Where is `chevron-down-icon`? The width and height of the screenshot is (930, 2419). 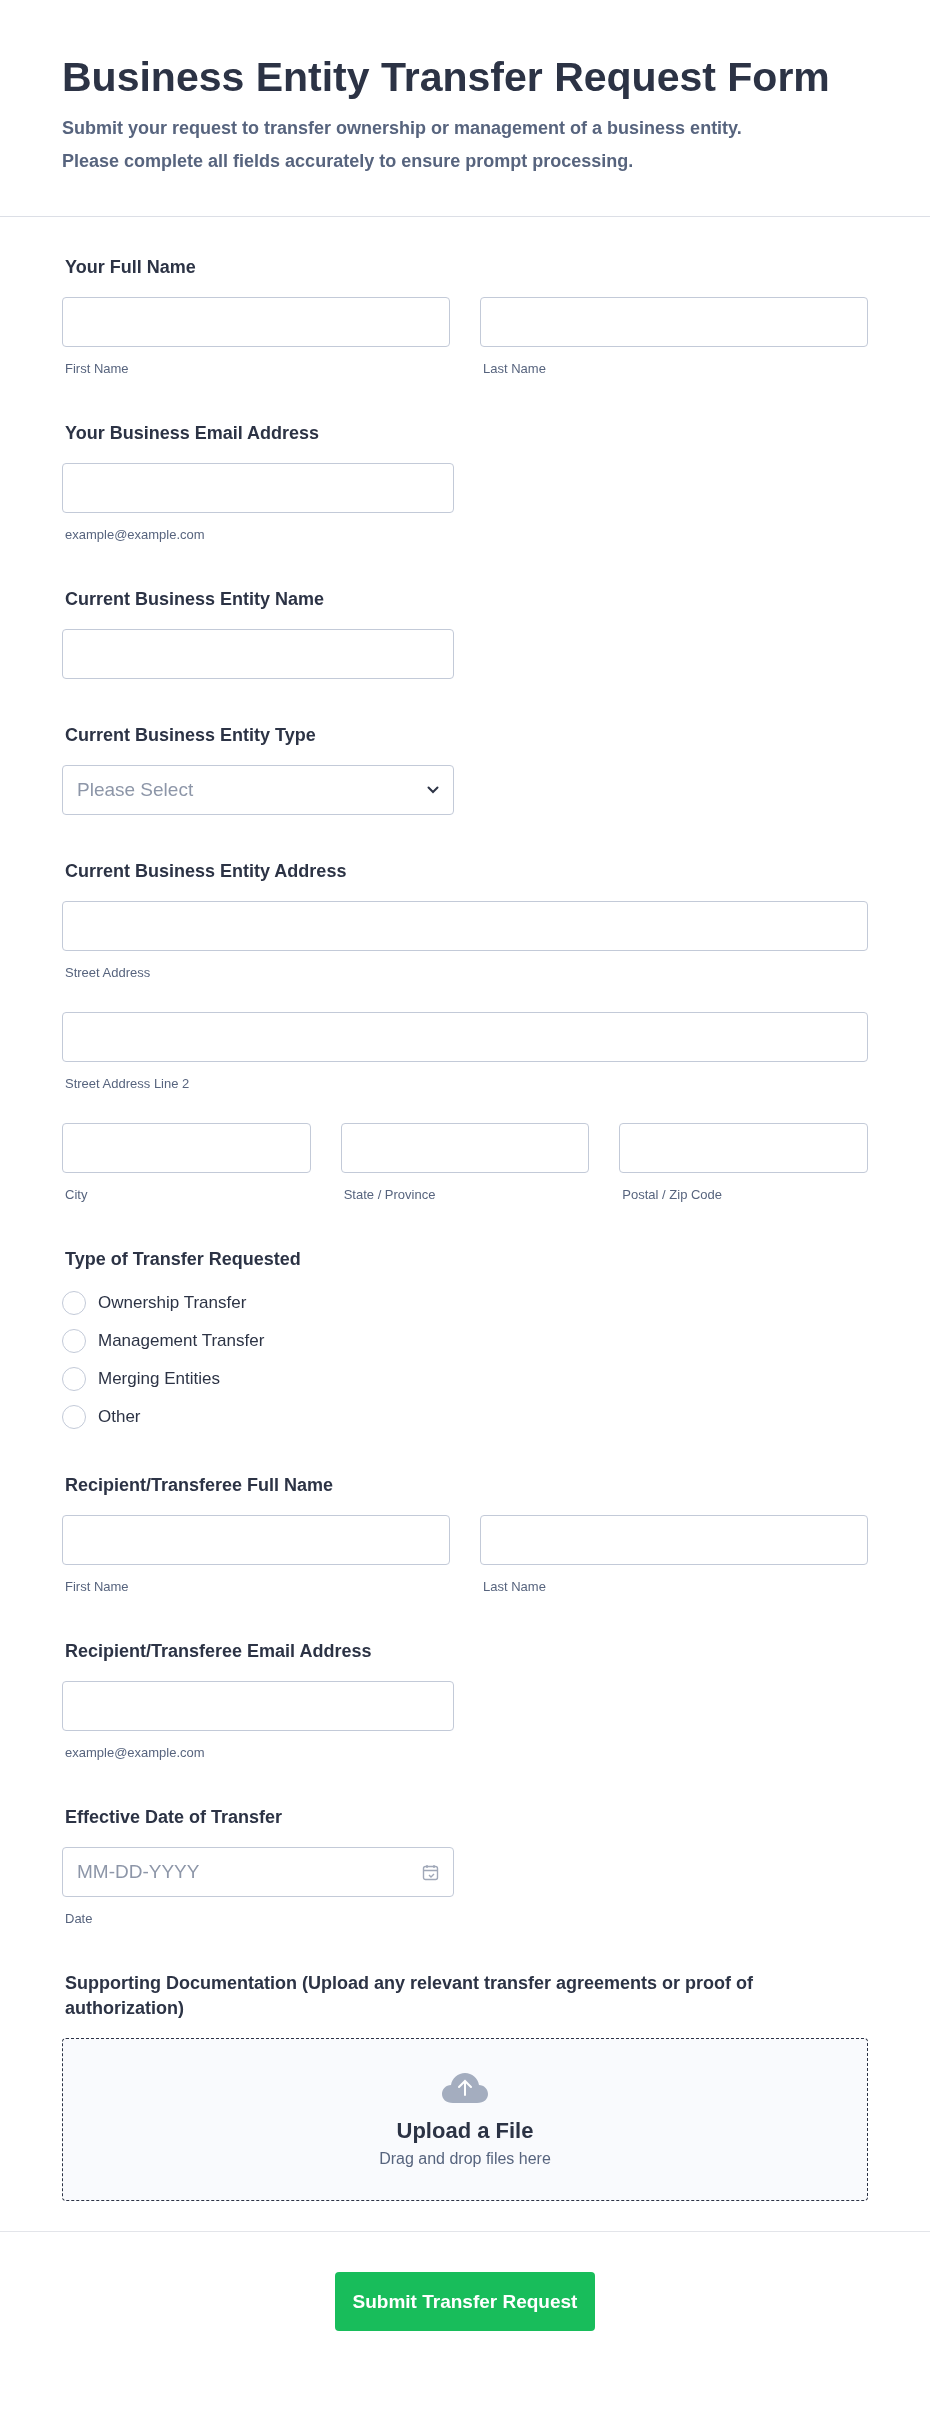
chevron-down-icon is located at coordinates (433, 790).